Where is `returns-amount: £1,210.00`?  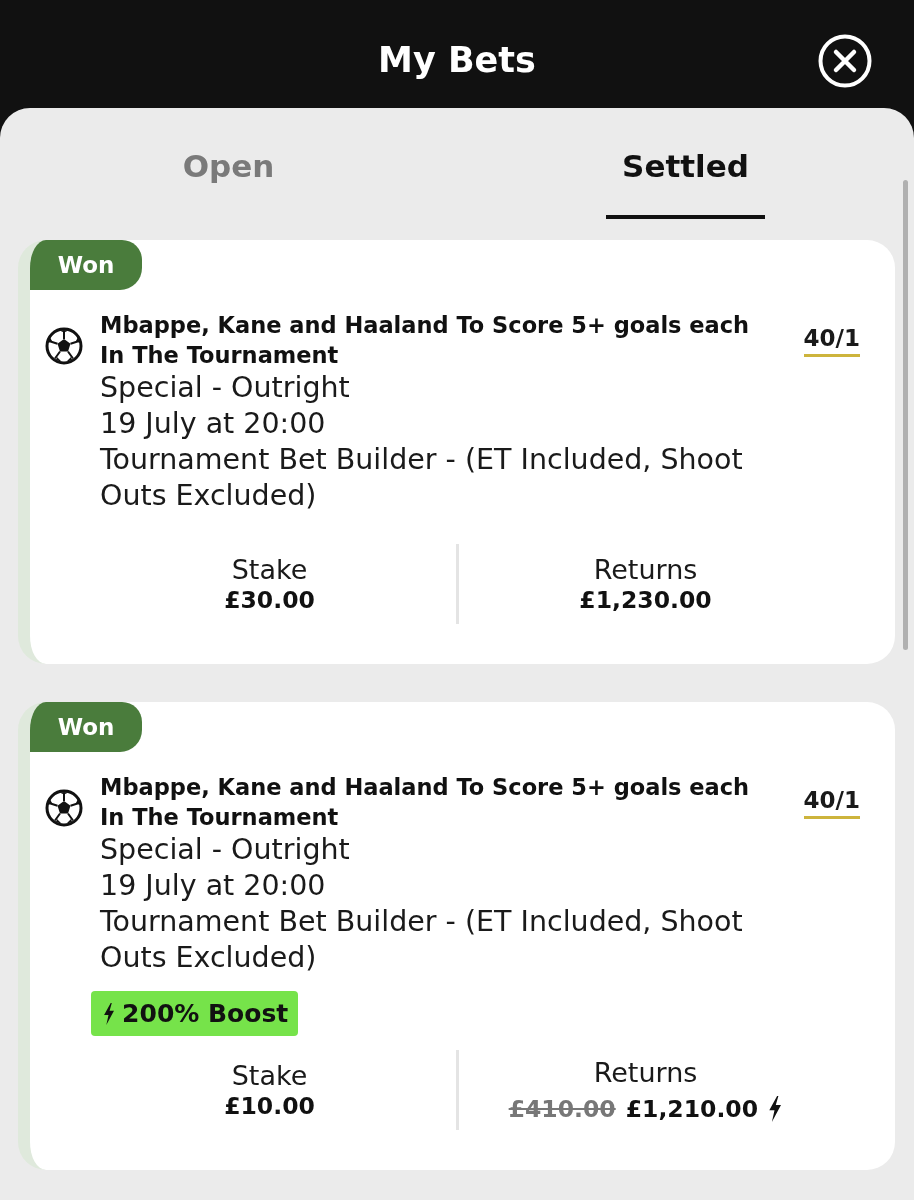 returns-amount: £1,210.00 is located at coordinates (692, 1108).